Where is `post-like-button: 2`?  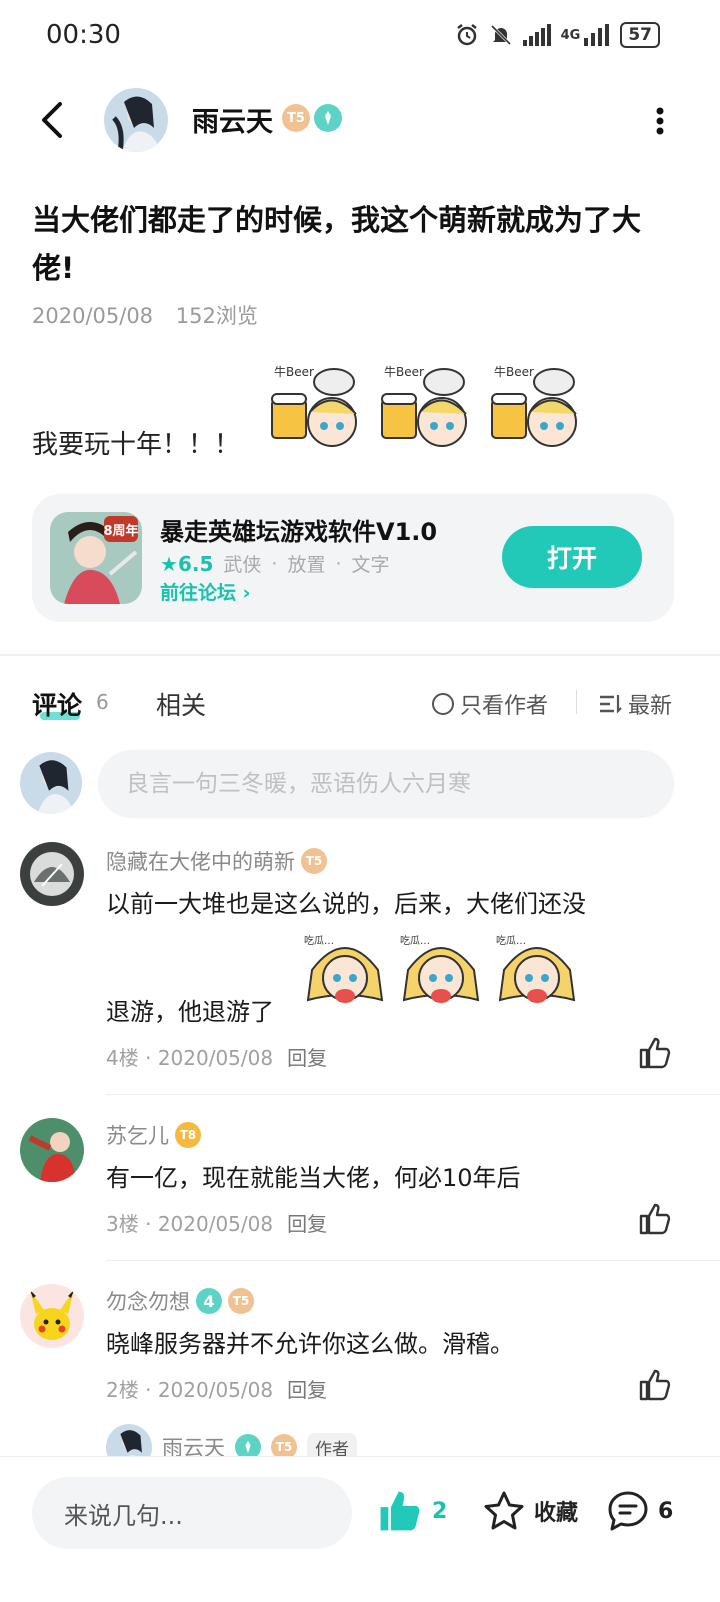 post-like-button: 2 is located at coordinates (412, 1511).